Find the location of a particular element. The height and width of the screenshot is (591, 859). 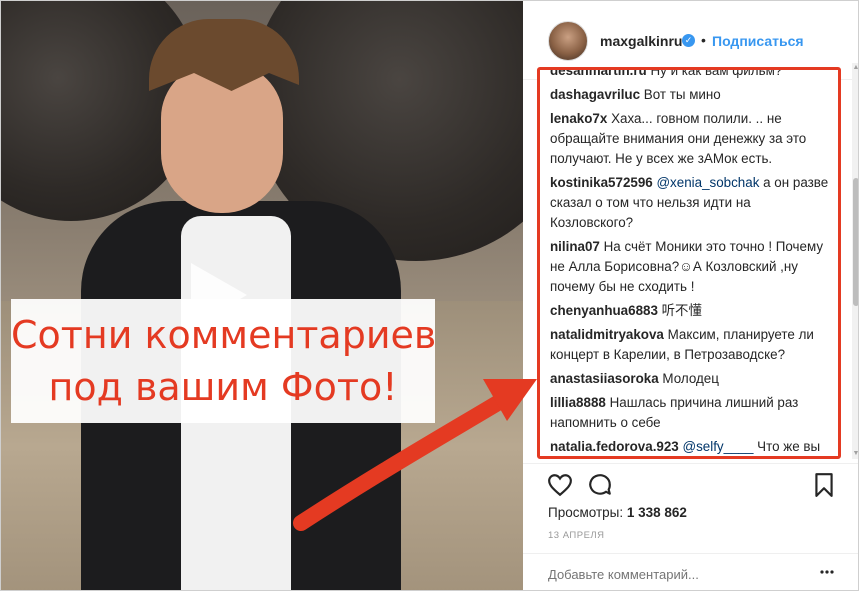

views-value: 1 338 862 is located at coordinates (656, 512).